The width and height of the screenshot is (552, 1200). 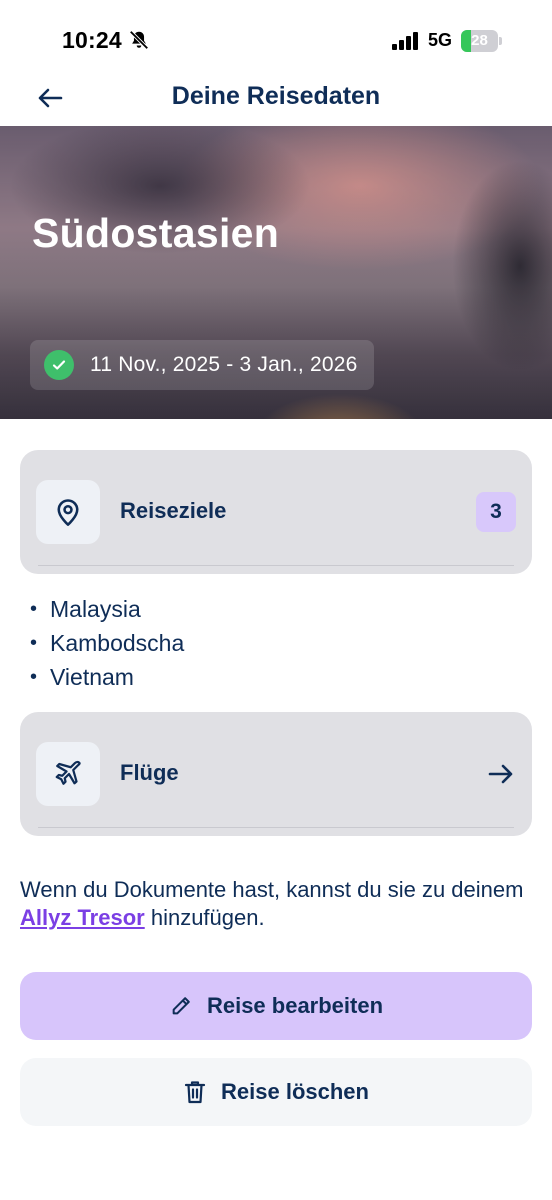 What do you see at coordinates (501, 774) in the screenshot?
I see `arrow-right-icon` at bounding box center [501, 774].